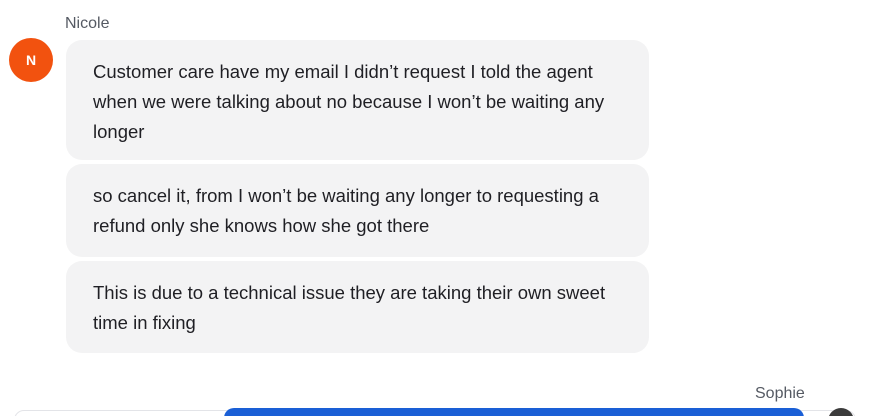 This screenshot has height=416, width=882. What do you see at coordinates (514, 412) in the screenshot?
I see `outgoing-message-bubble` at bounding box center [514, 412].